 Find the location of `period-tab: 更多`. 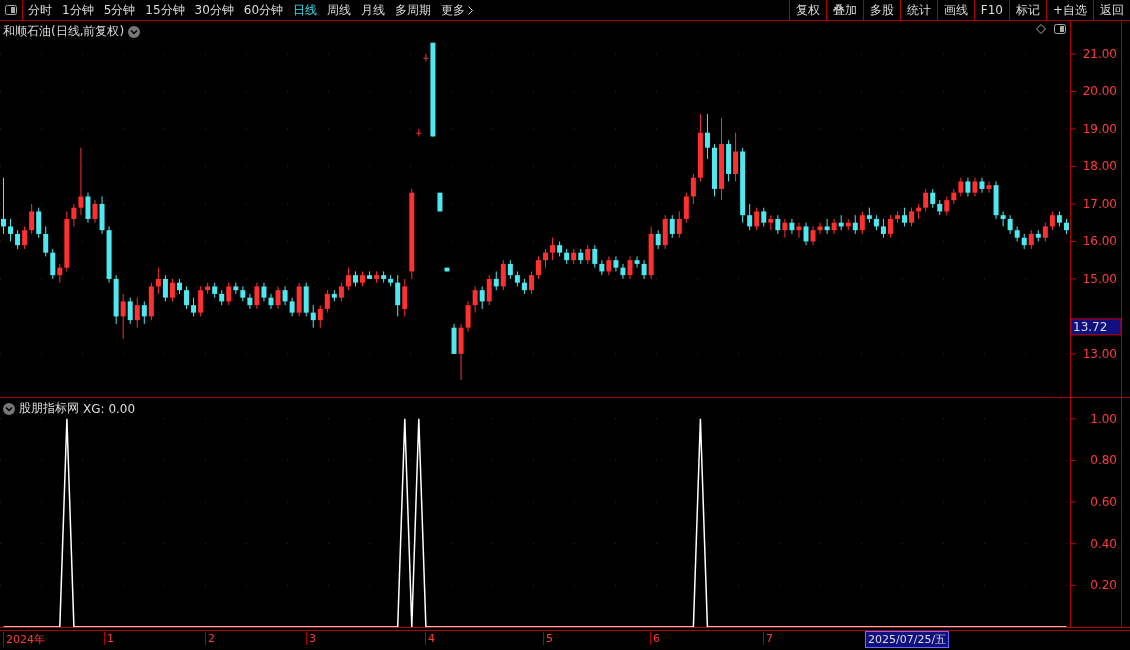

period-tab: 更多 is located at coordinates (457, 10).